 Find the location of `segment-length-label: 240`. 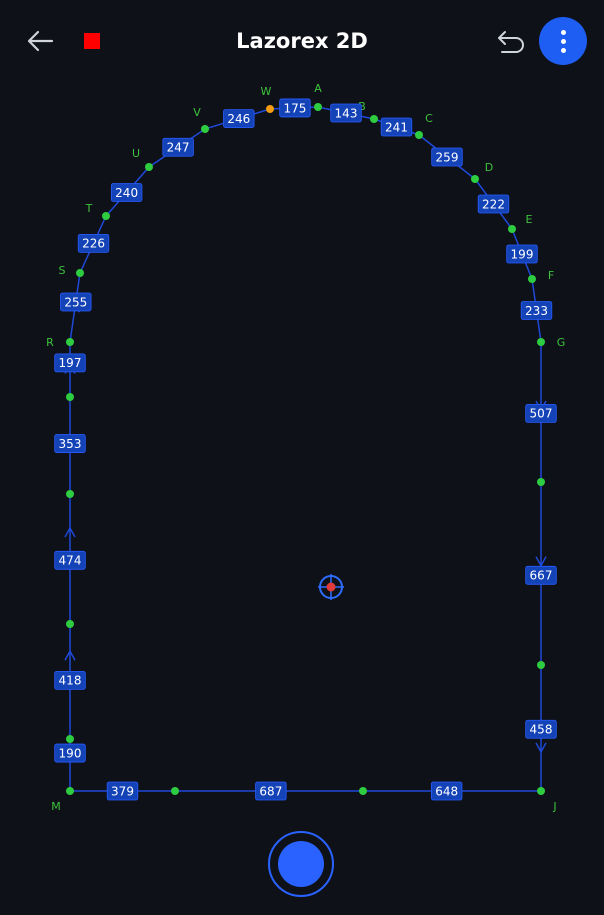

segment-length-label: 240 is located at coordinates (126, 192).